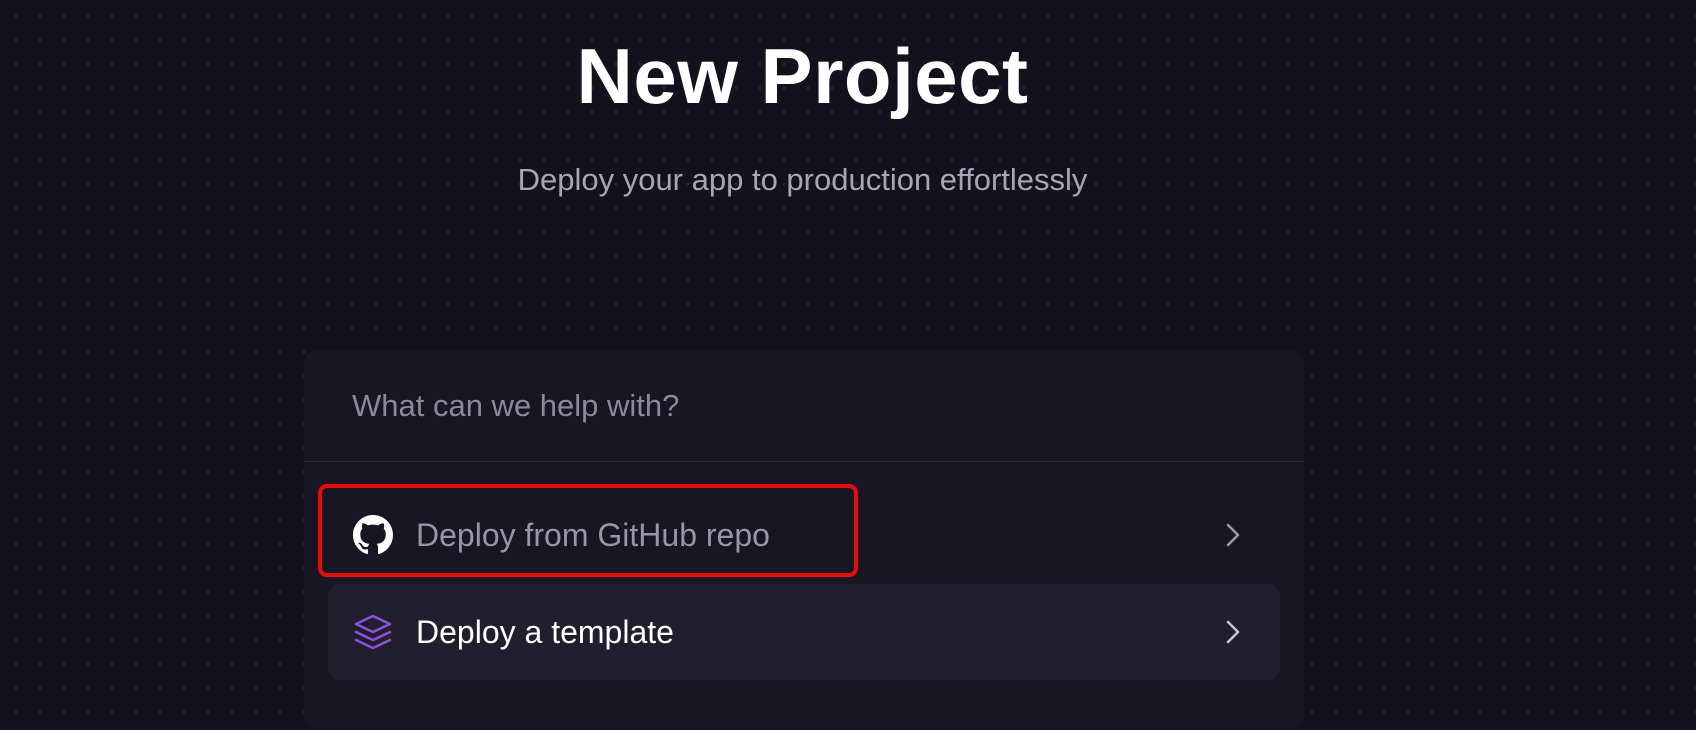 The height and width of the screenshot is (730, 1696). I want to click on search-input, so click(792, 405).